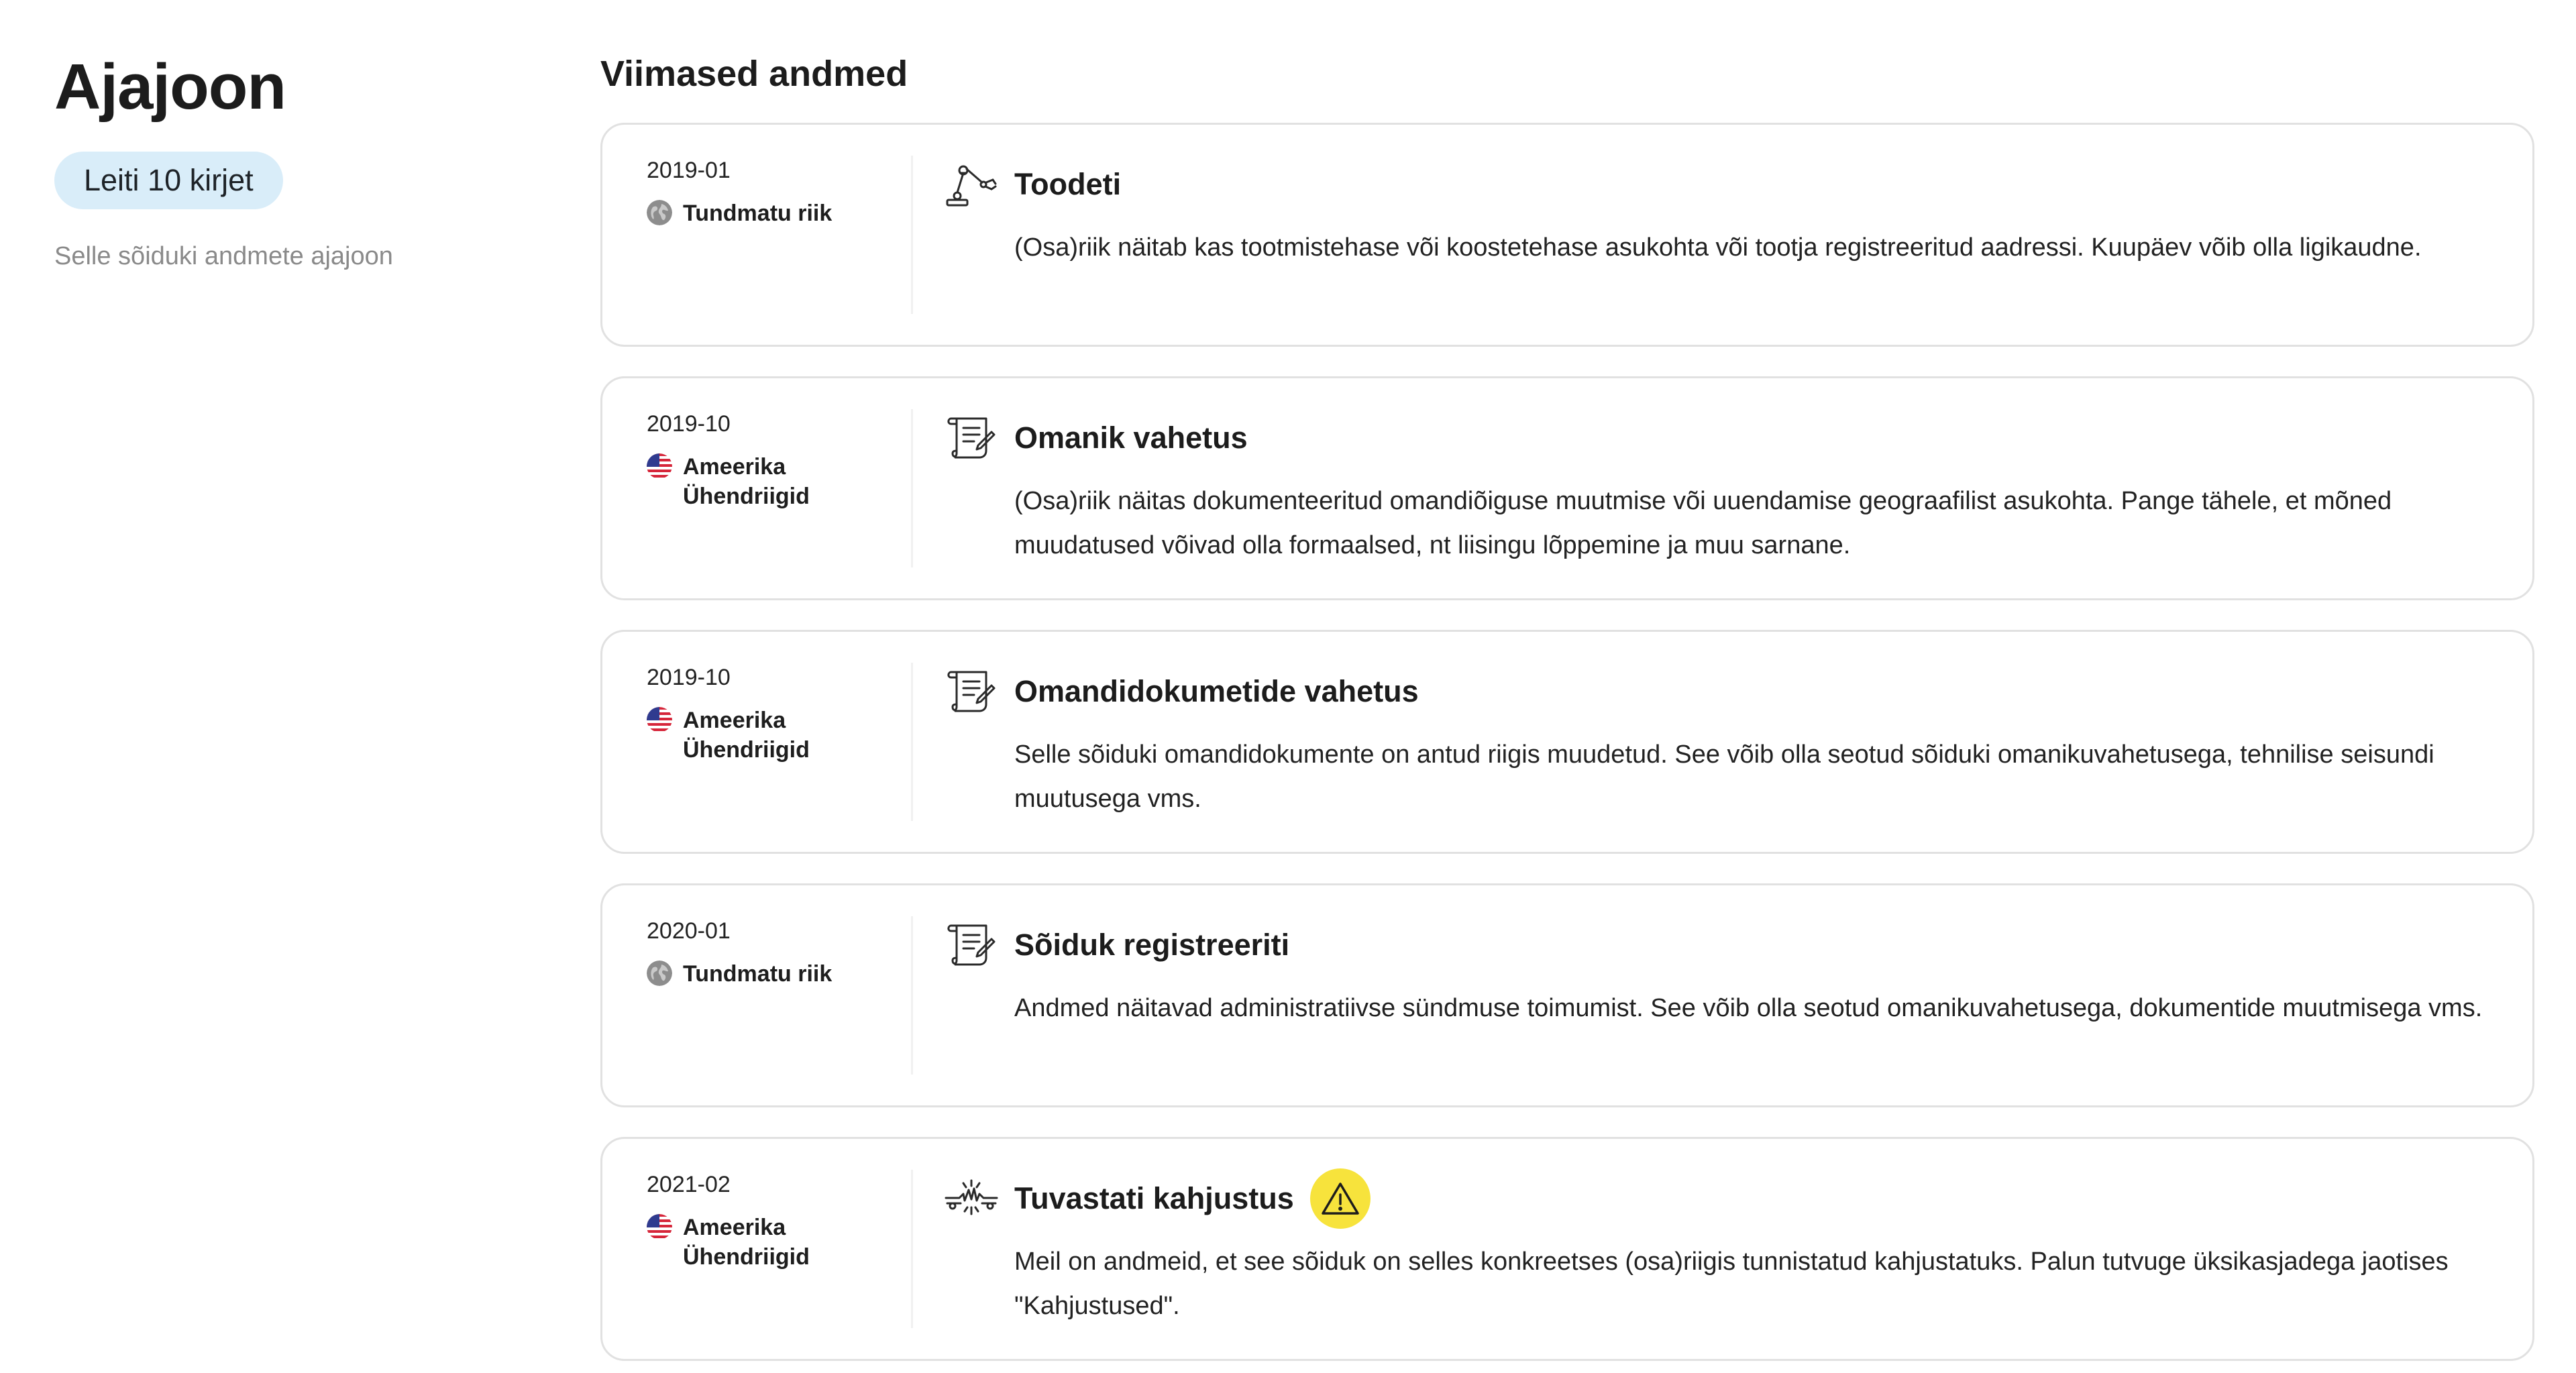  I want to click on card-meta: 2021-02 Ameerika Ühendriigid, so click(774, 1221).